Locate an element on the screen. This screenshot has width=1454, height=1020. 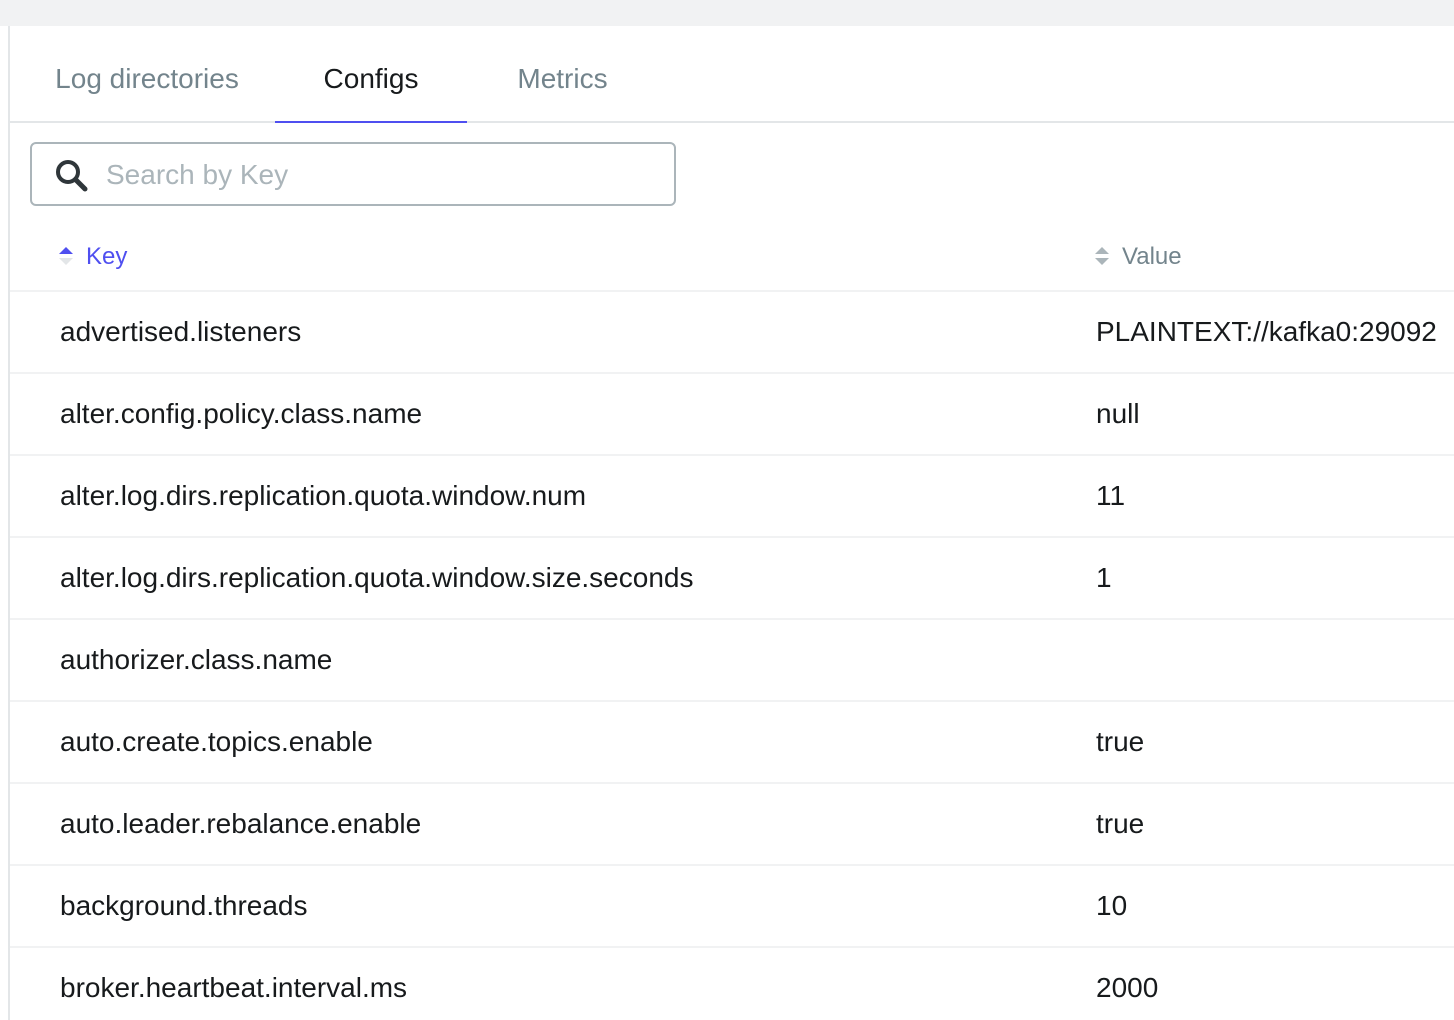
table-row: background.threads 10 is located at coordinates (732, 907).